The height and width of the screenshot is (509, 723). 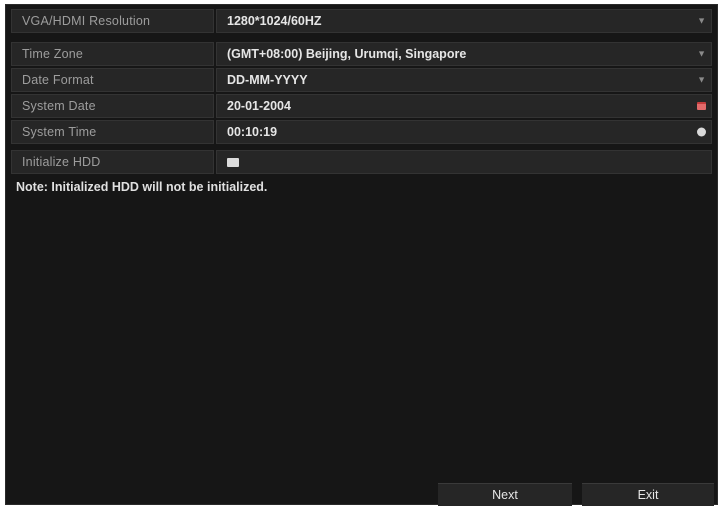 I want to click on system-time-value: 00:10:19, so click(x=252, y=132).